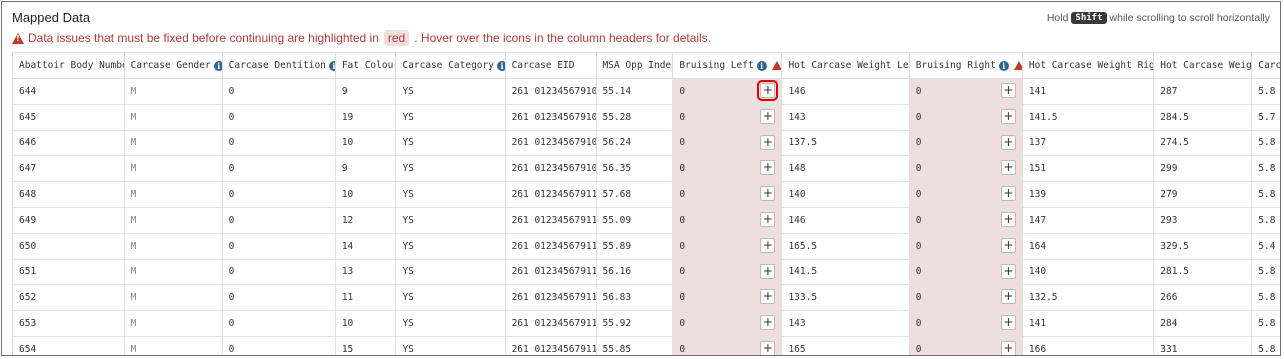  What do you see at coordinates (366, 194) in the screenshot?
I see `cell-fat-colour: 10` at bounding box center [366, 194].